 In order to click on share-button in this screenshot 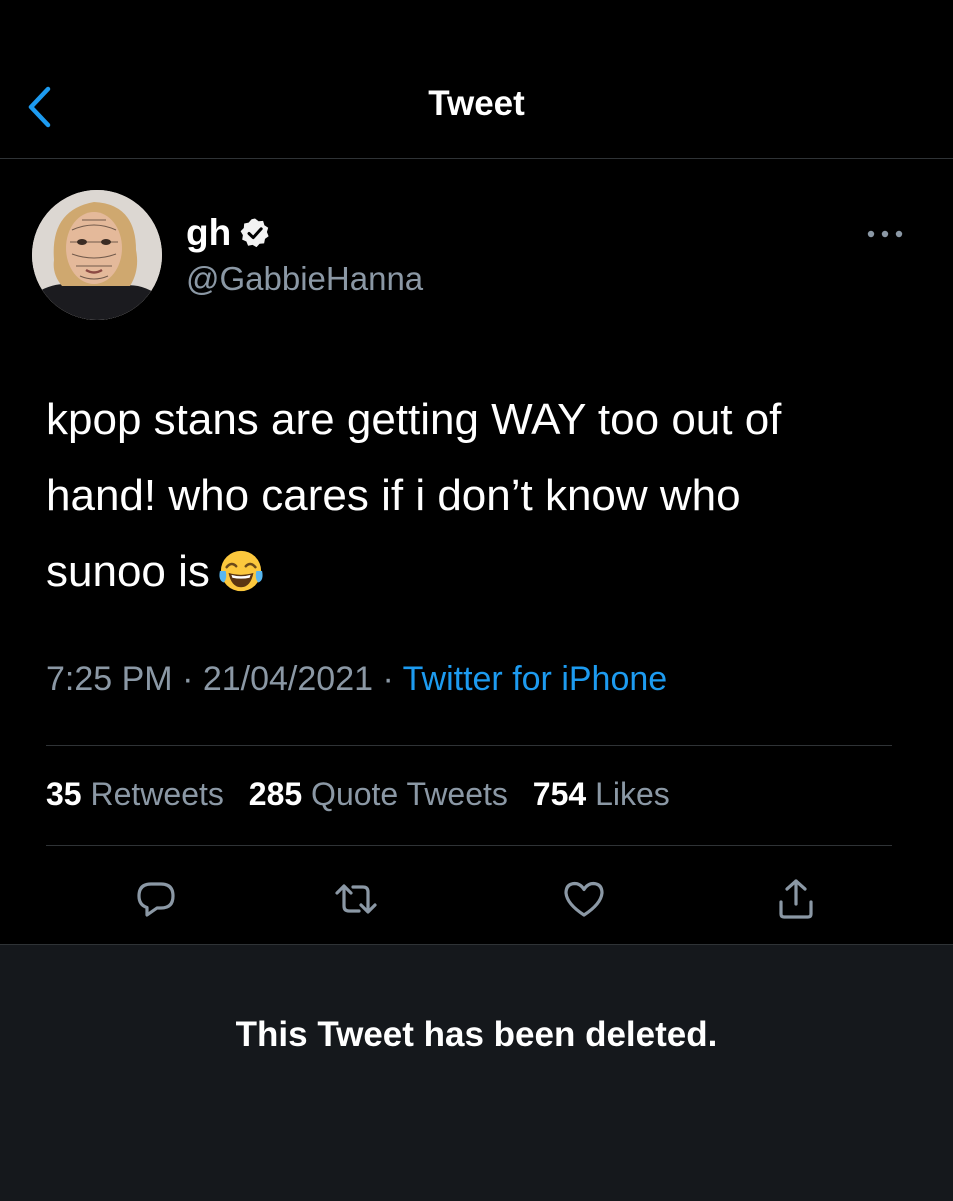, I will do `click(796, 899)`.